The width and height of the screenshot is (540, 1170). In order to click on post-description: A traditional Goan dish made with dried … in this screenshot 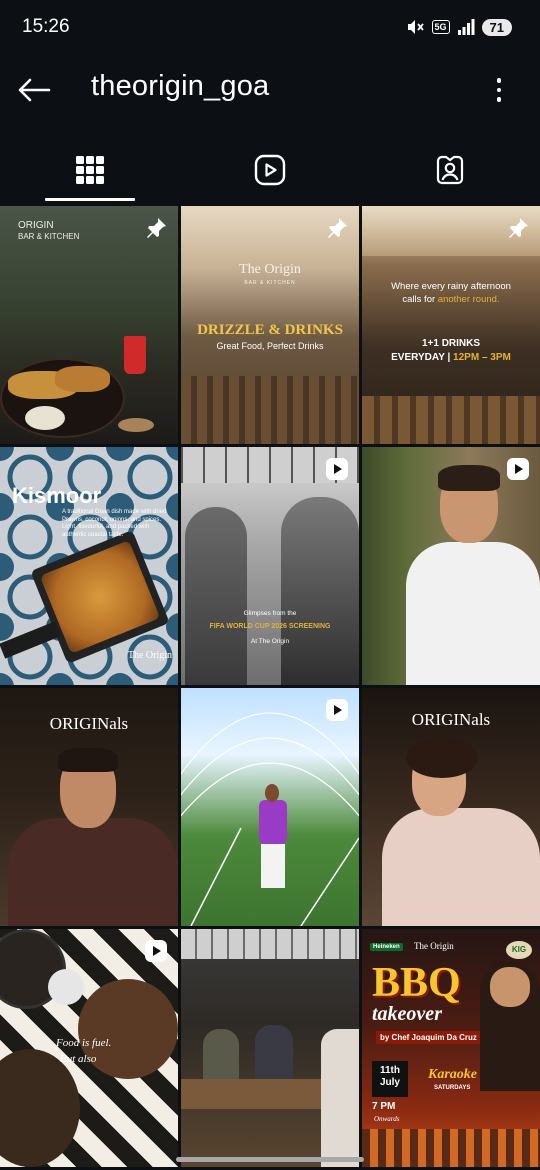, I will do `click(114, 523)`.